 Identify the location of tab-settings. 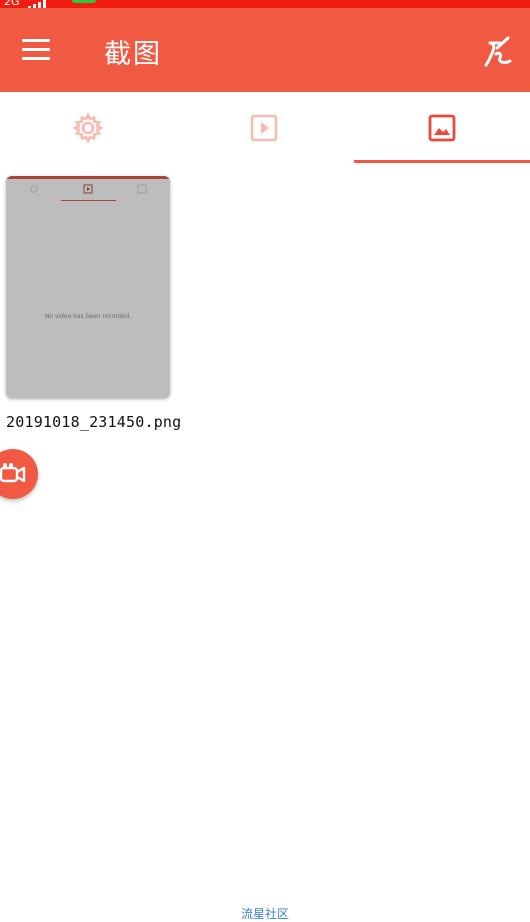
(88, 128).